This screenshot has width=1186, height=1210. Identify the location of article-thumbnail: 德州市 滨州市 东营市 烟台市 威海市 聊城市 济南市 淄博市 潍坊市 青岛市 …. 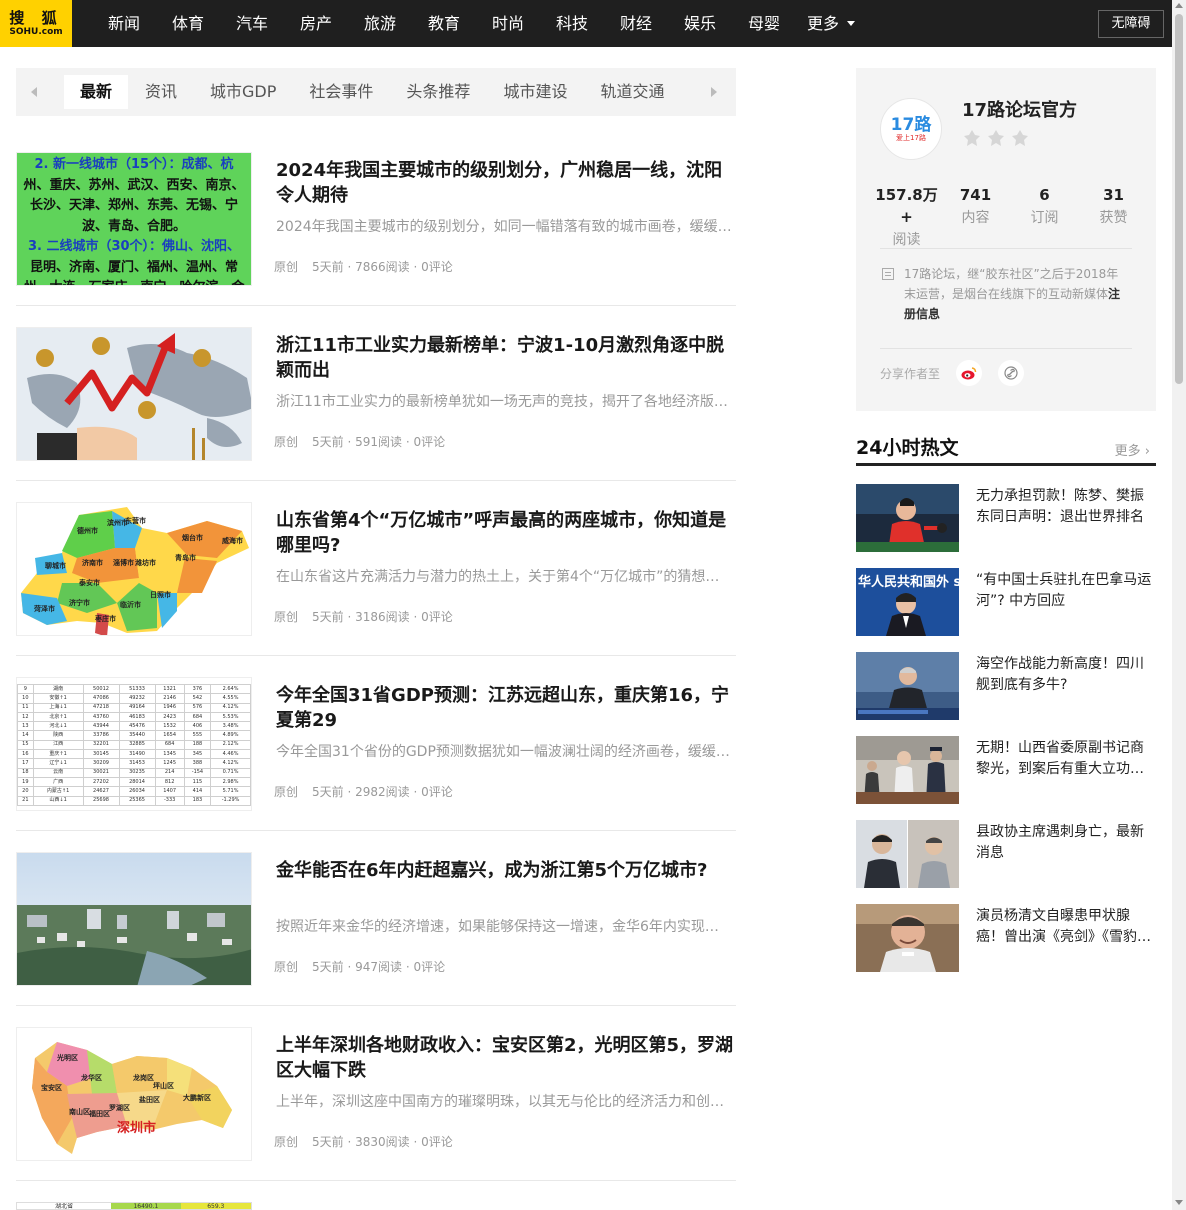
(134, 569).